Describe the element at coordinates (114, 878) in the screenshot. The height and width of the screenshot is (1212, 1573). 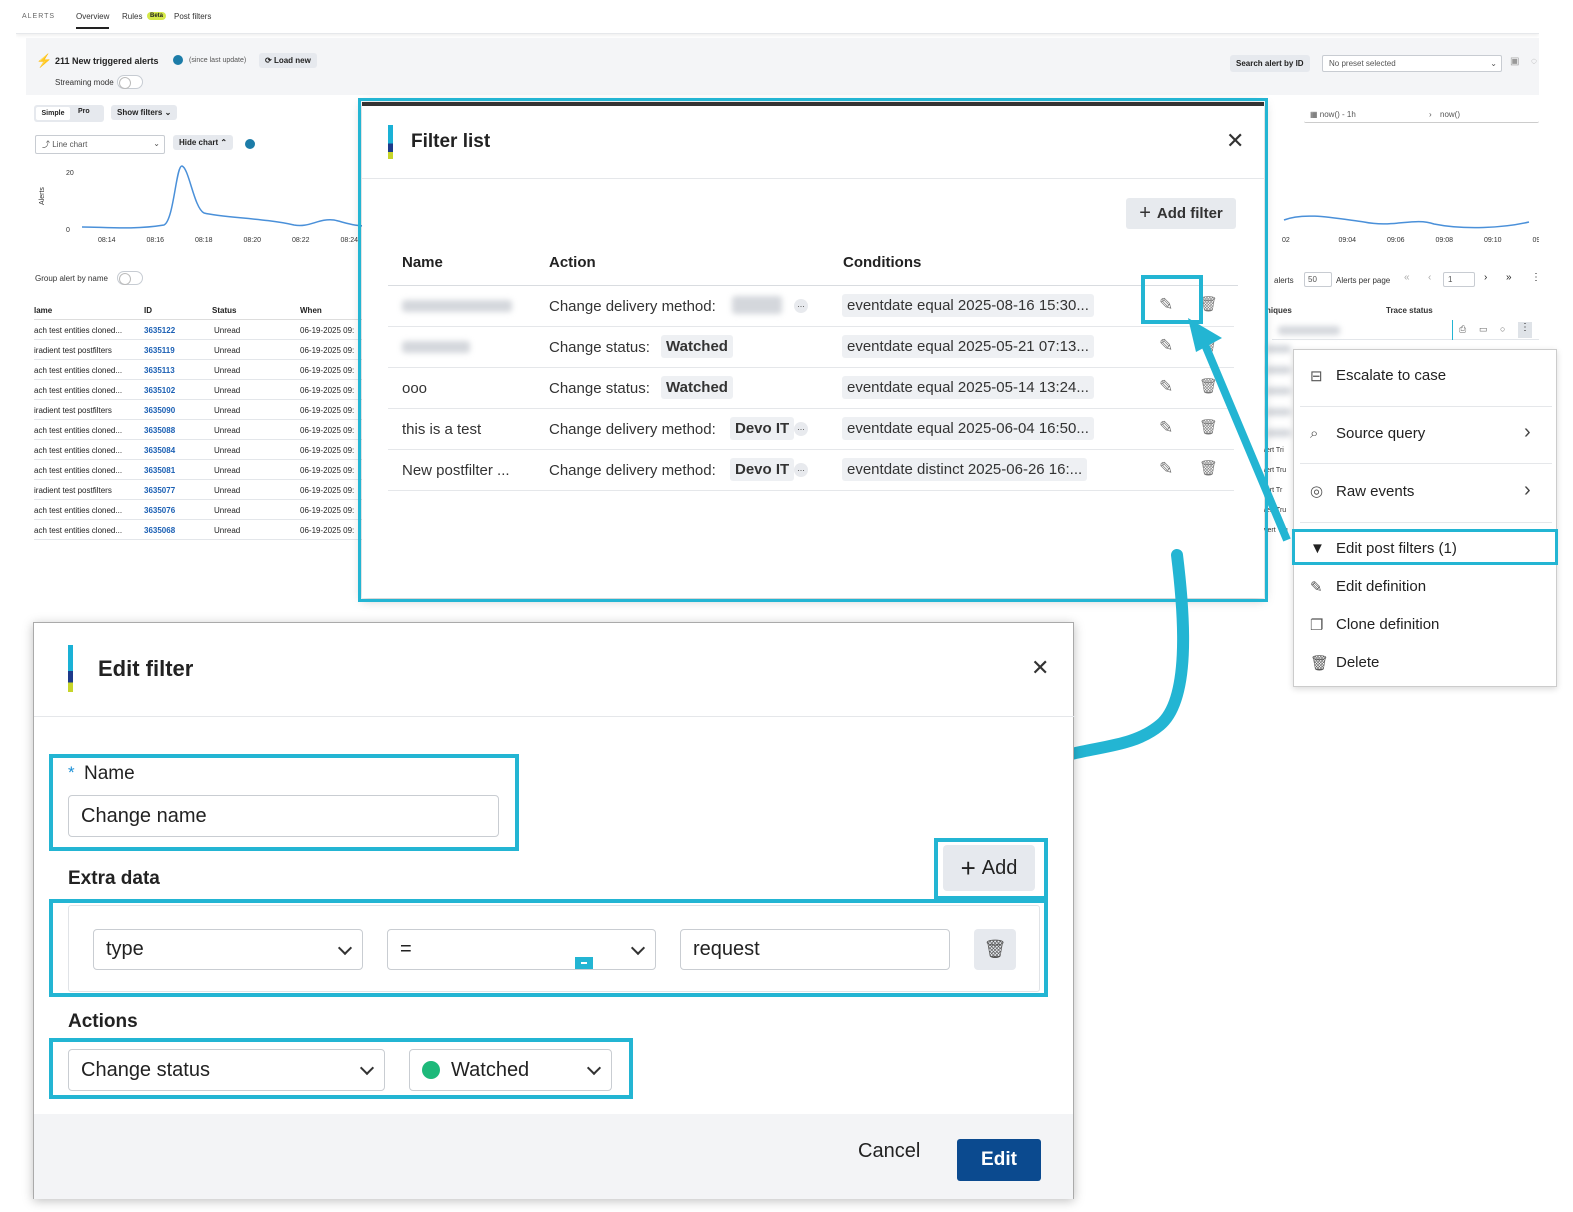
I see `extra-data-label: Extra data` at that location.